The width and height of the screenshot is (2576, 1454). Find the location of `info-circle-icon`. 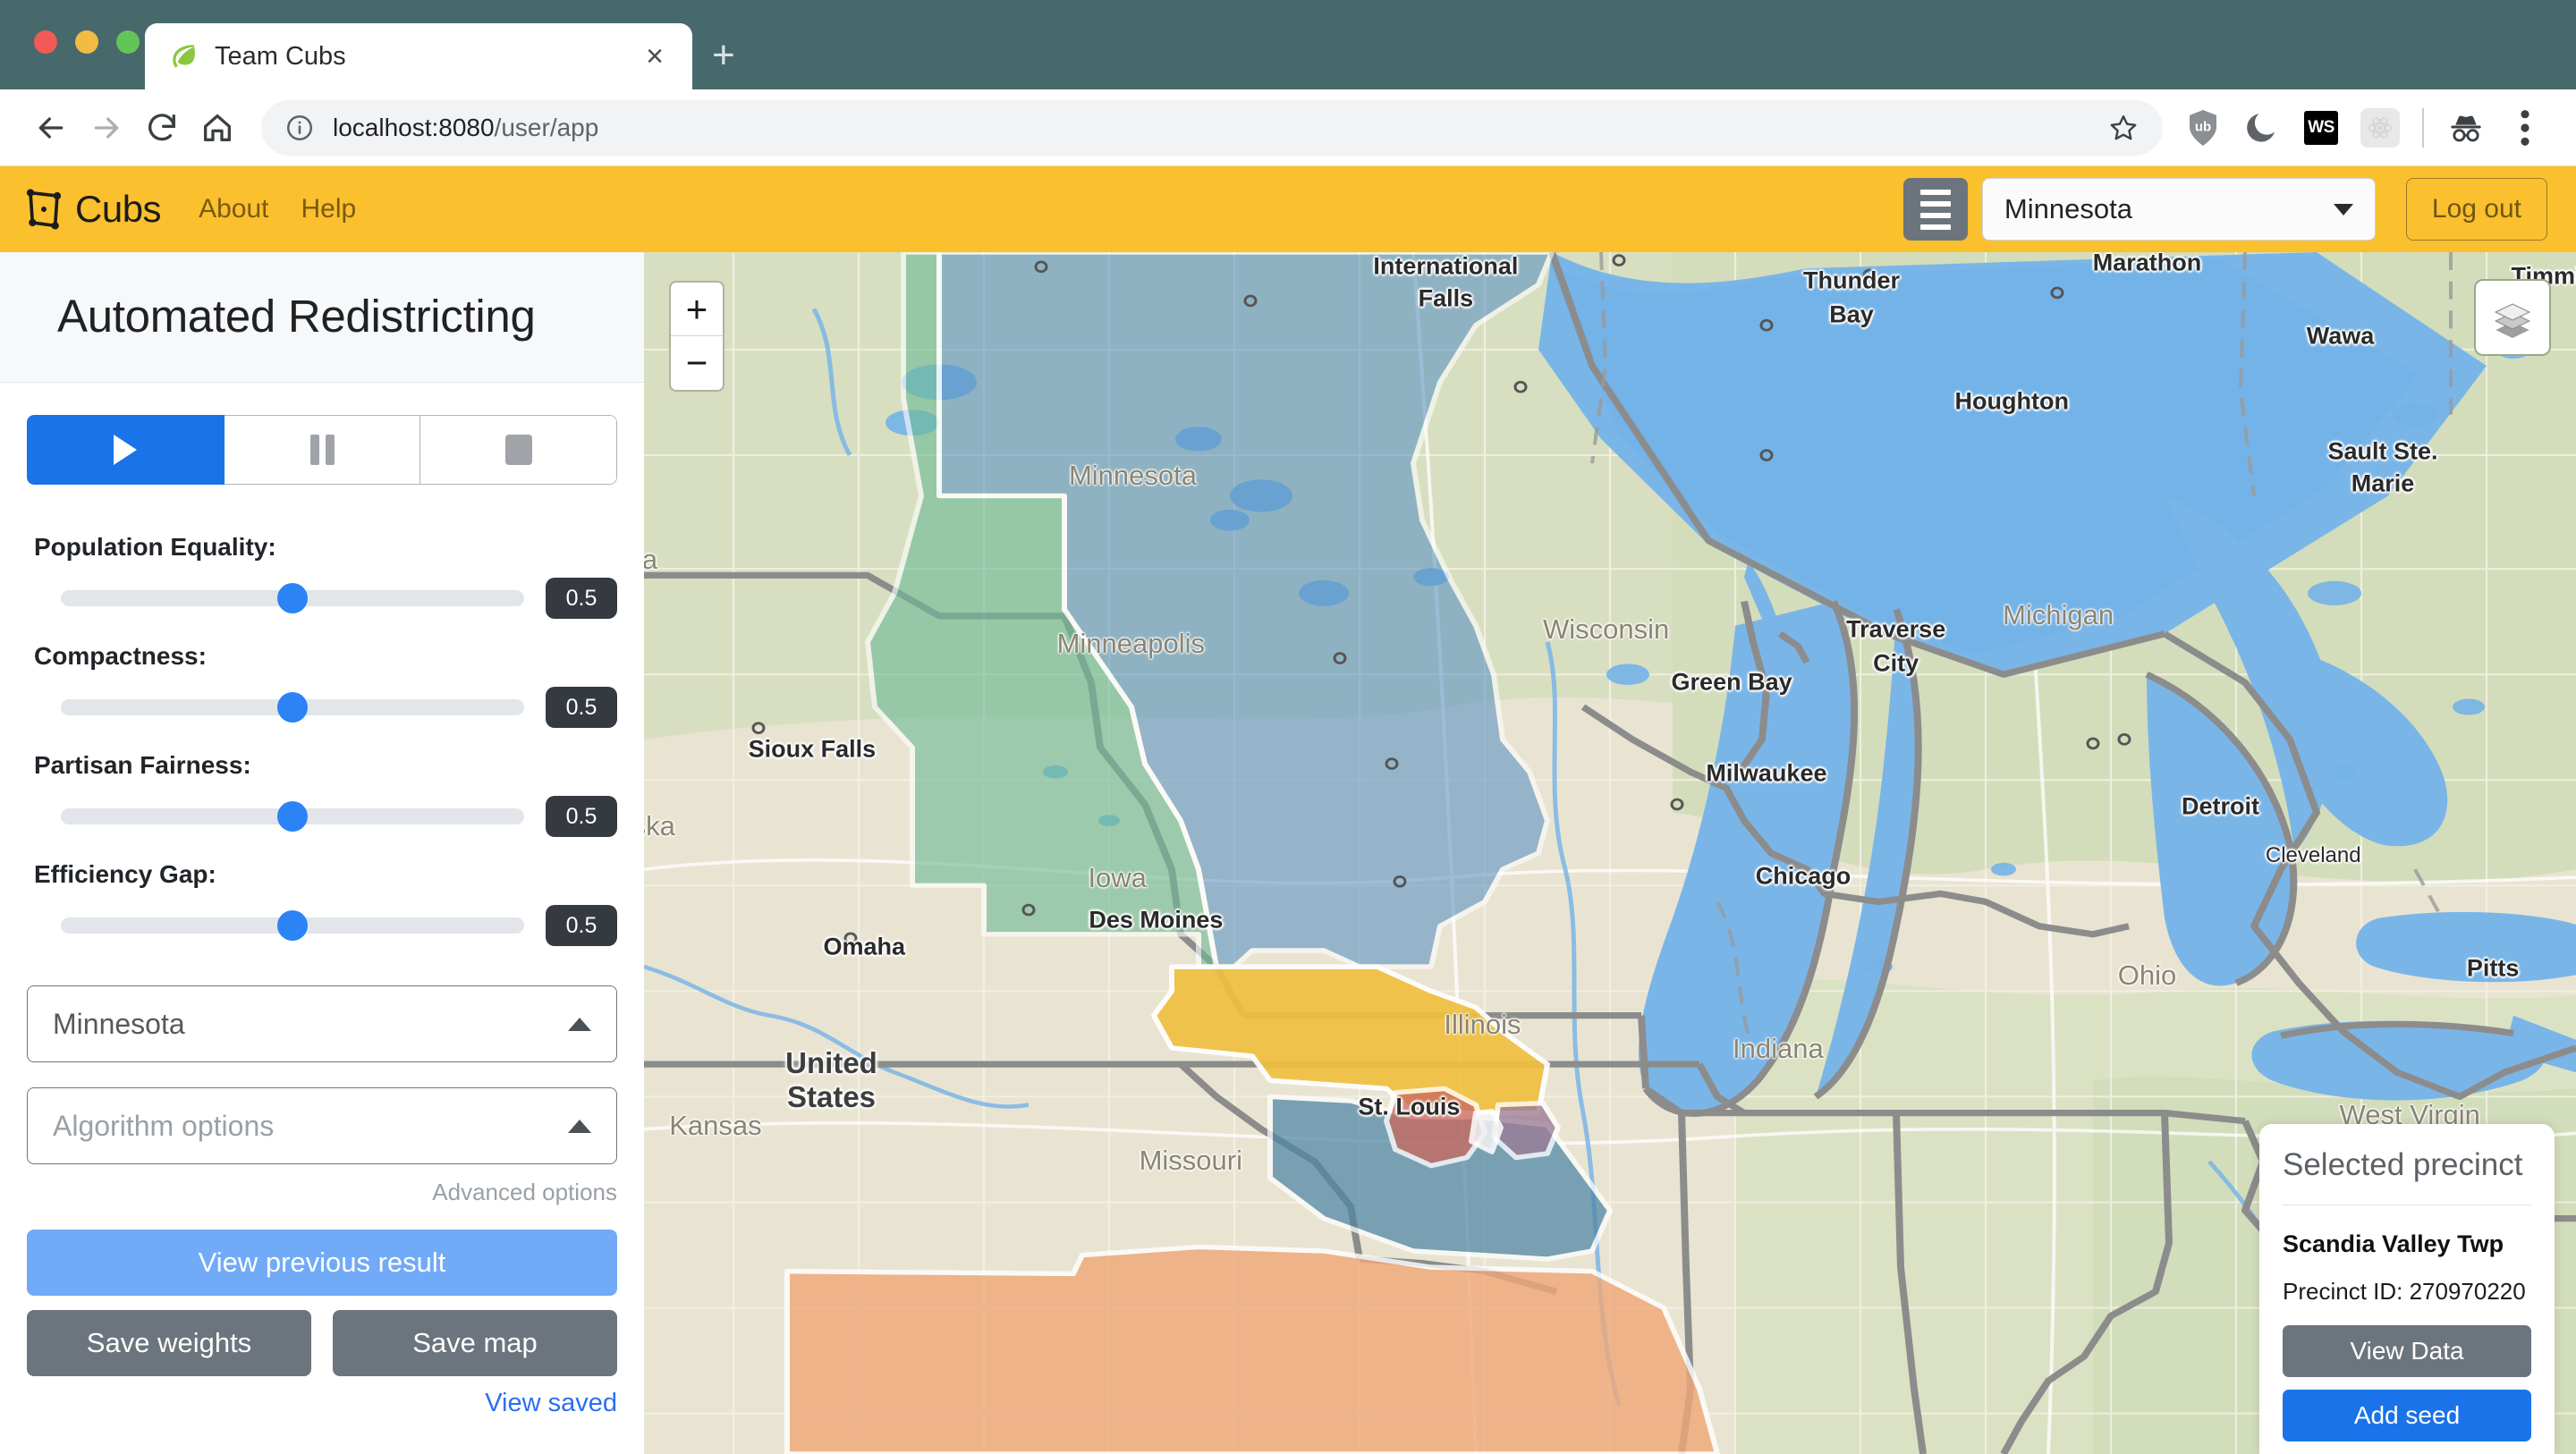

info-circle-icon is located at coordinates (299, 128).